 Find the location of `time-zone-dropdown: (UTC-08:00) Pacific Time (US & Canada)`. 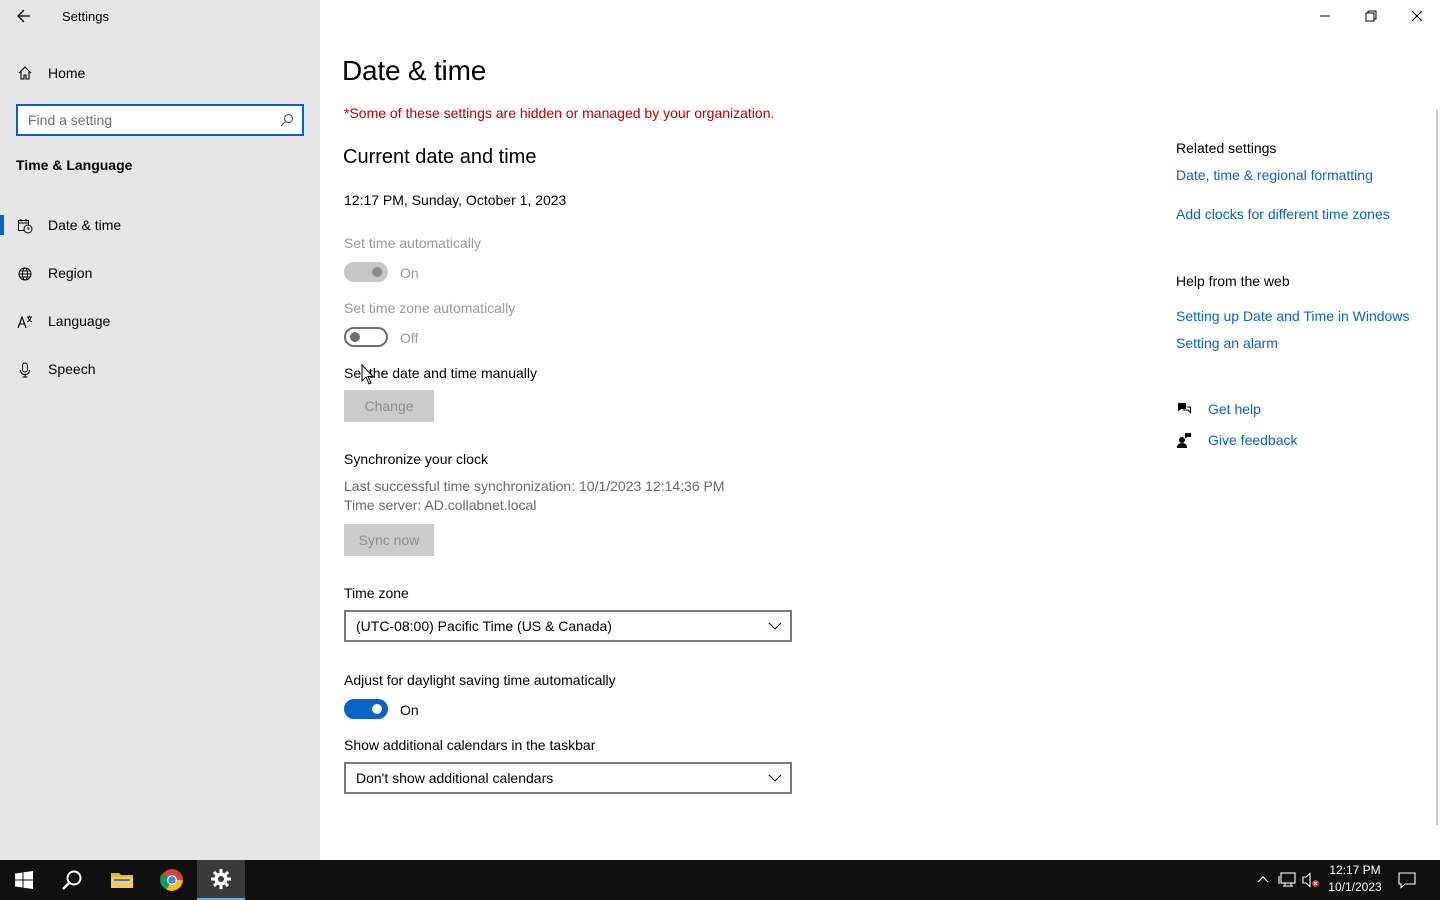

time-zone-dropdown: (UTC-08:00) Pacific Time (US & Canada) is located at coordinates (568, 626).